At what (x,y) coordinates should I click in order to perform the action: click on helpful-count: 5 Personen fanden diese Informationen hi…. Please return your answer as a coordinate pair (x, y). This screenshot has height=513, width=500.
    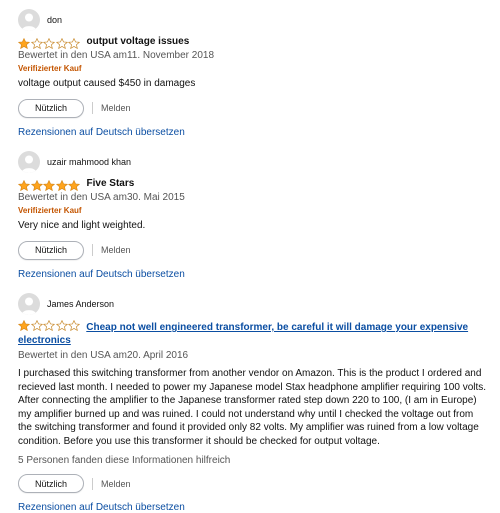
    Looking at the image, I should click on (124, 460).